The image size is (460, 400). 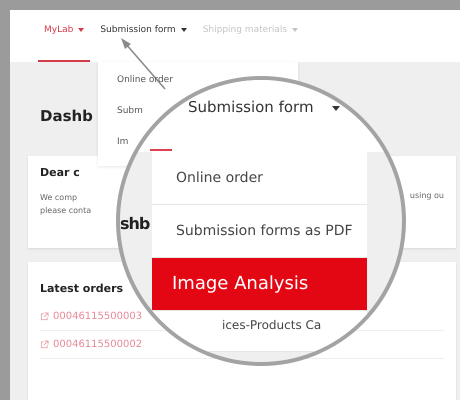 What do you see at coordinates (82, 288) in the screenshot?
I see `orders-title: Latest orders` at bounding box center [82, 288].